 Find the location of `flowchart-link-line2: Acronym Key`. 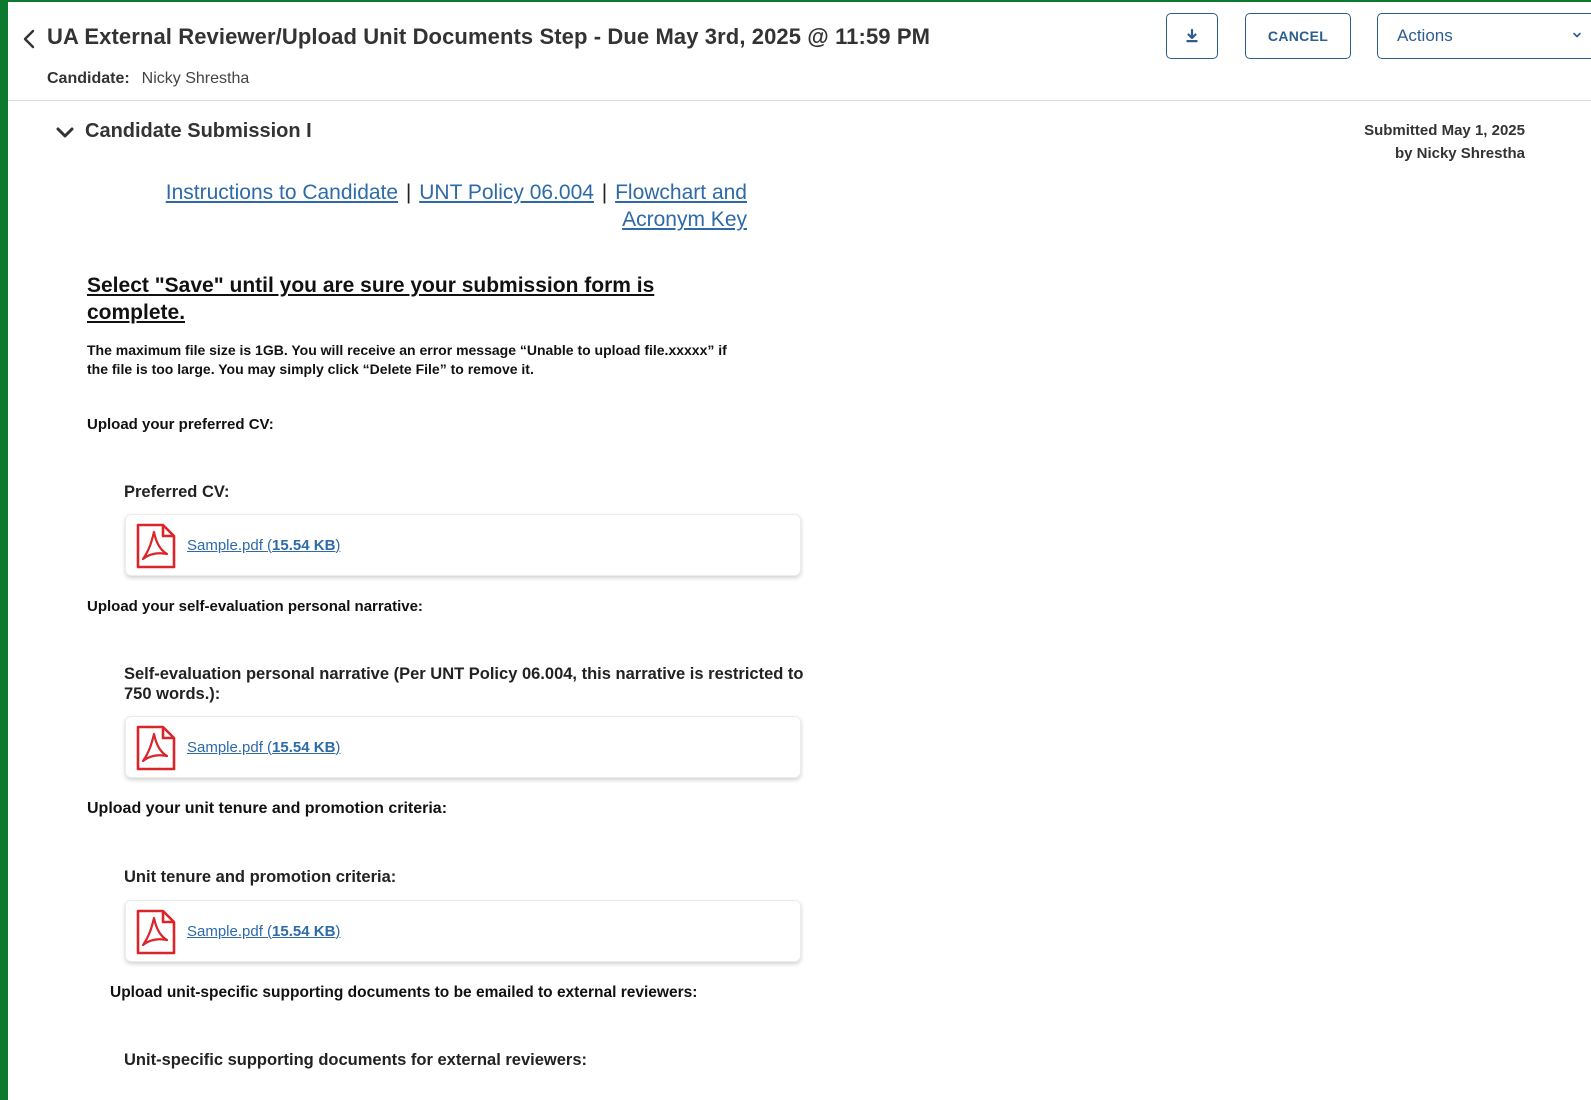

flowchart-link-line2: Acronym Key is located at coordinates (684, 219).